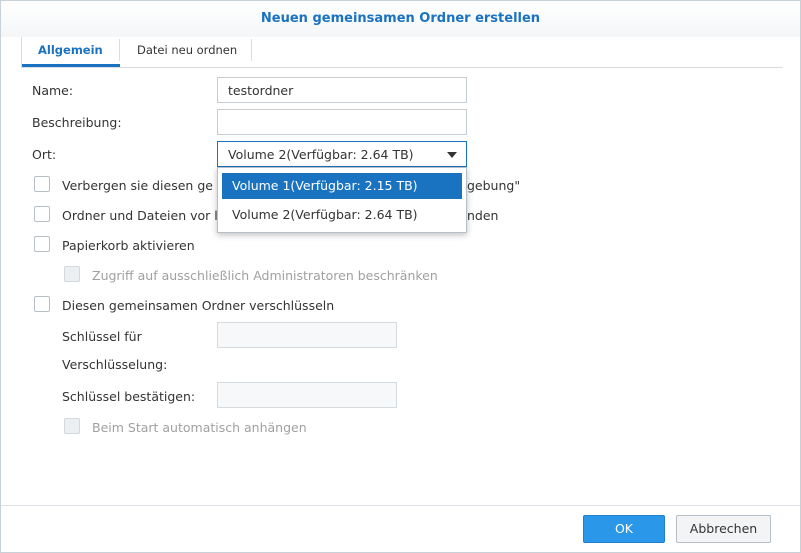 The image size is (801, 553). I want to click on description-input, so click(342, 122).